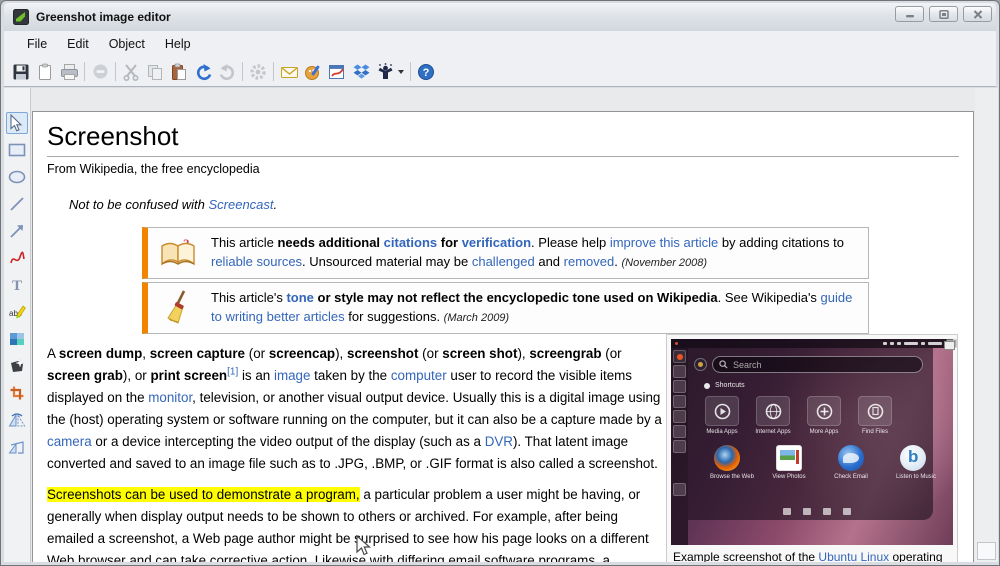 Image resolution: width=1000 pixels, height=566 pixels. I want to click on tool-sidebar: T abc, so click(17, 325).